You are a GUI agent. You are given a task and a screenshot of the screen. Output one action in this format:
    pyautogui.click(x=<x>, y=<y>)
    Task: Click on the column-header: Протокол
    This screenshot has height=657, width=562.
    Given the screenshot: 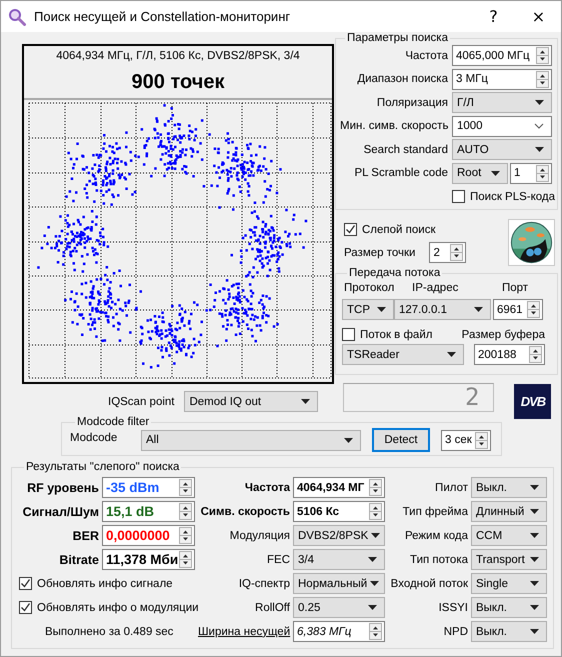 What is the action you would take?
    pyautogui.click(x=369, y=288)
    